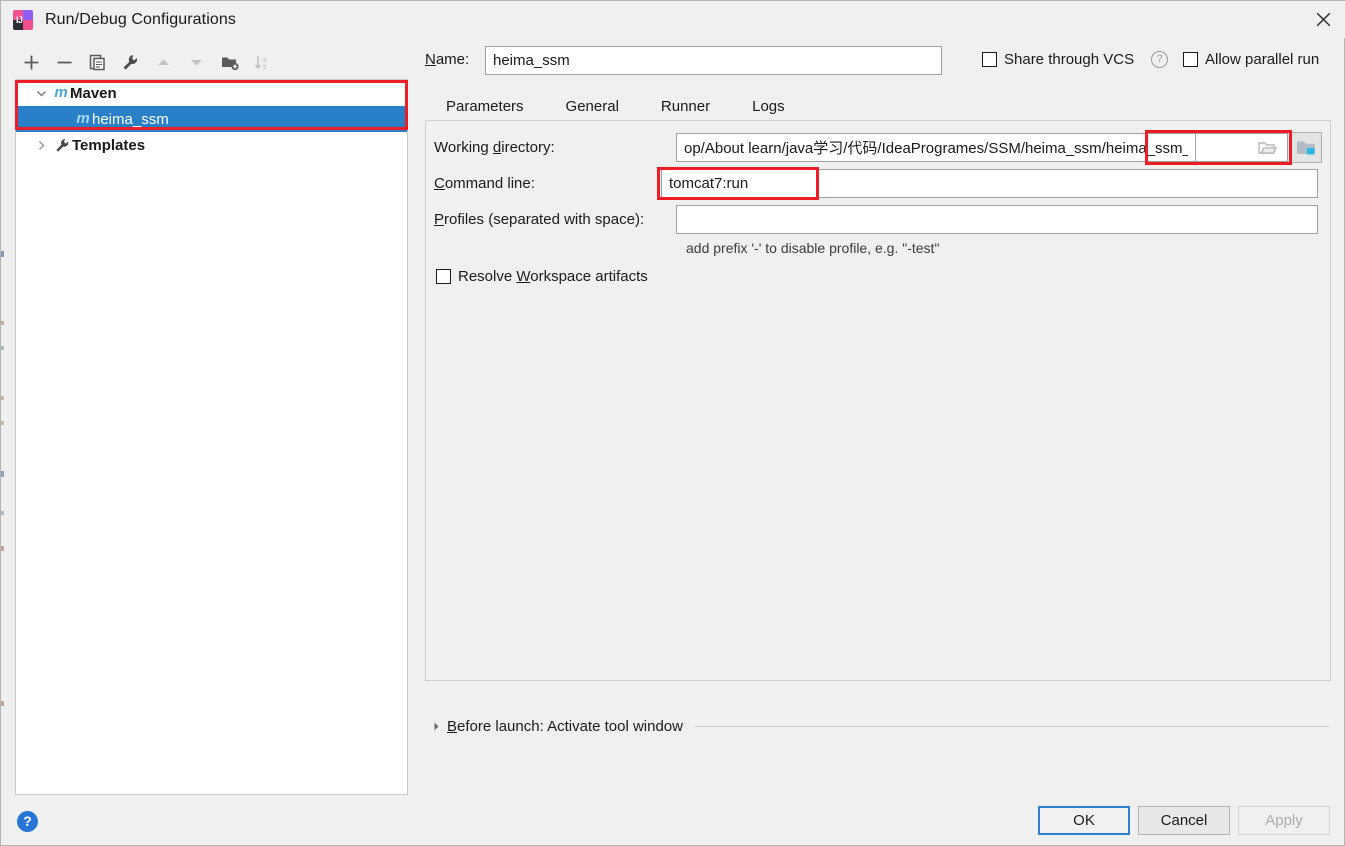  I want to click on module-folder-icon, so click(1306, 147).